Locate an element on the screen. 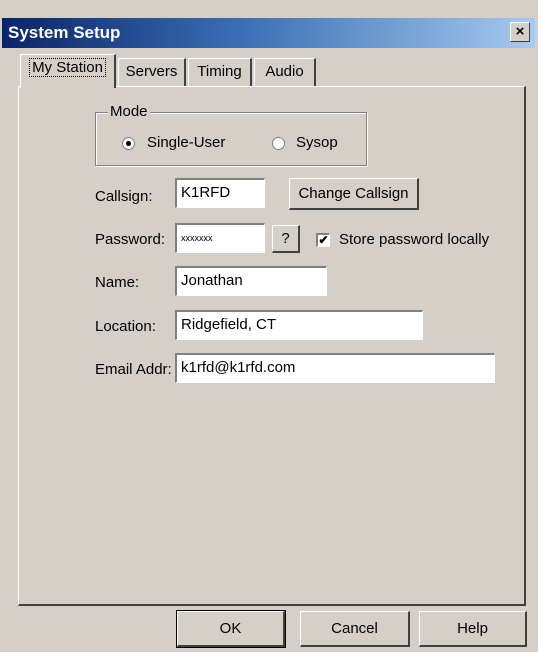 This screenshot has width=538, height=652. title-bar: System Setup × is located at coordinates (268, 33).